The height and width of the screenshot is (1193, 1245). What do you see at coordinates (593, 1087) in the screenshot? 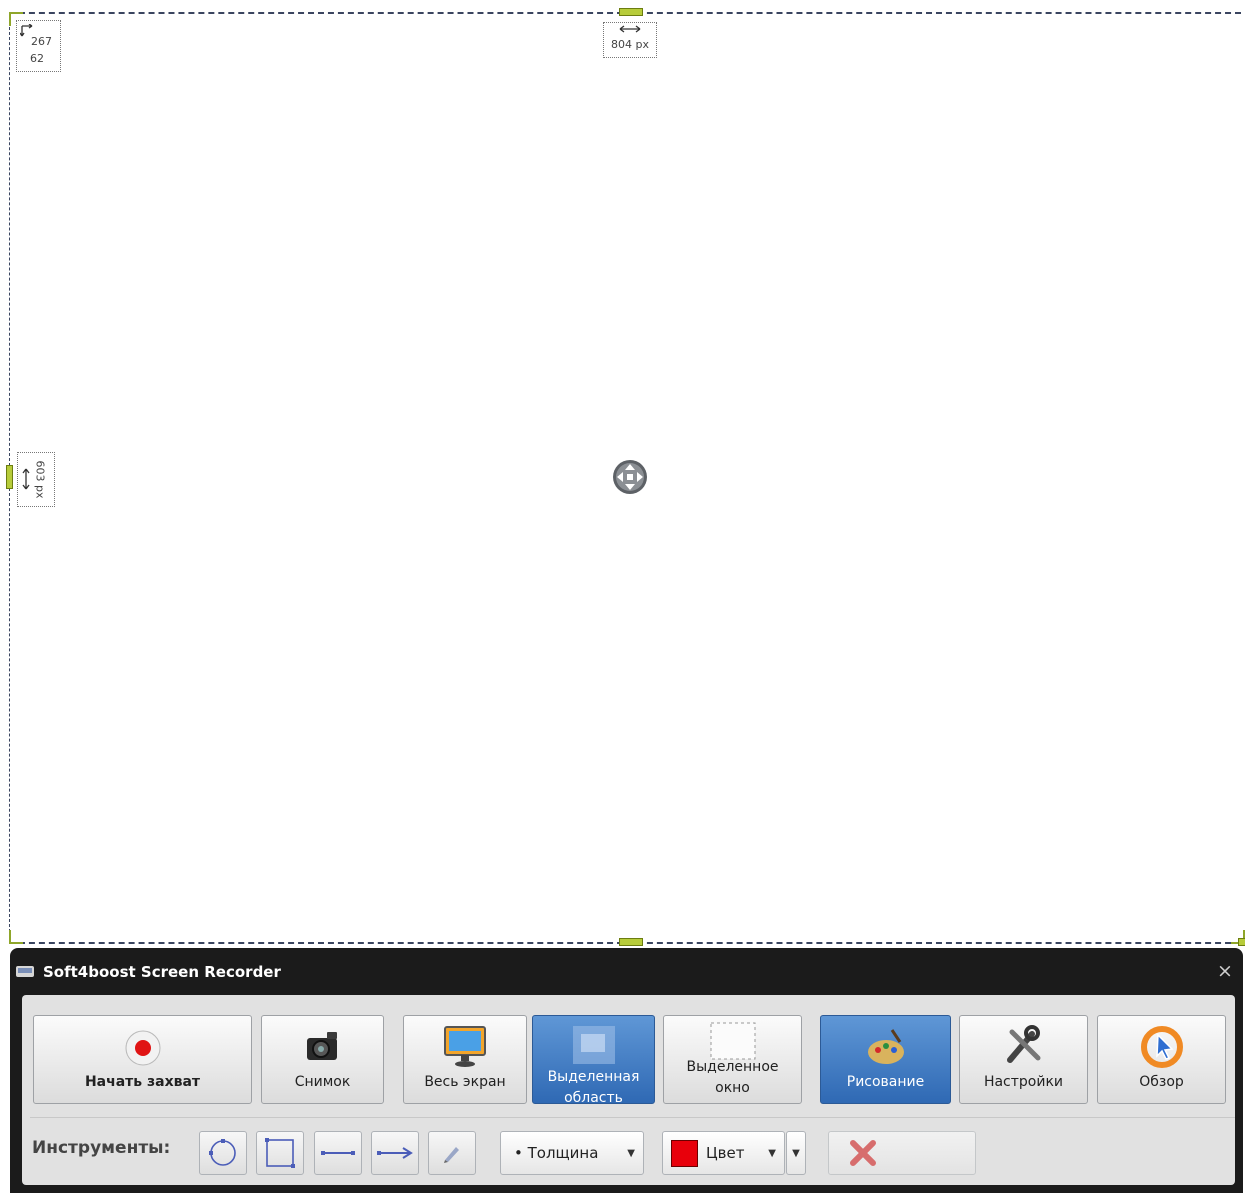
I see `selected-area-label: Выделенная область` at bounding box center [593, 1087].